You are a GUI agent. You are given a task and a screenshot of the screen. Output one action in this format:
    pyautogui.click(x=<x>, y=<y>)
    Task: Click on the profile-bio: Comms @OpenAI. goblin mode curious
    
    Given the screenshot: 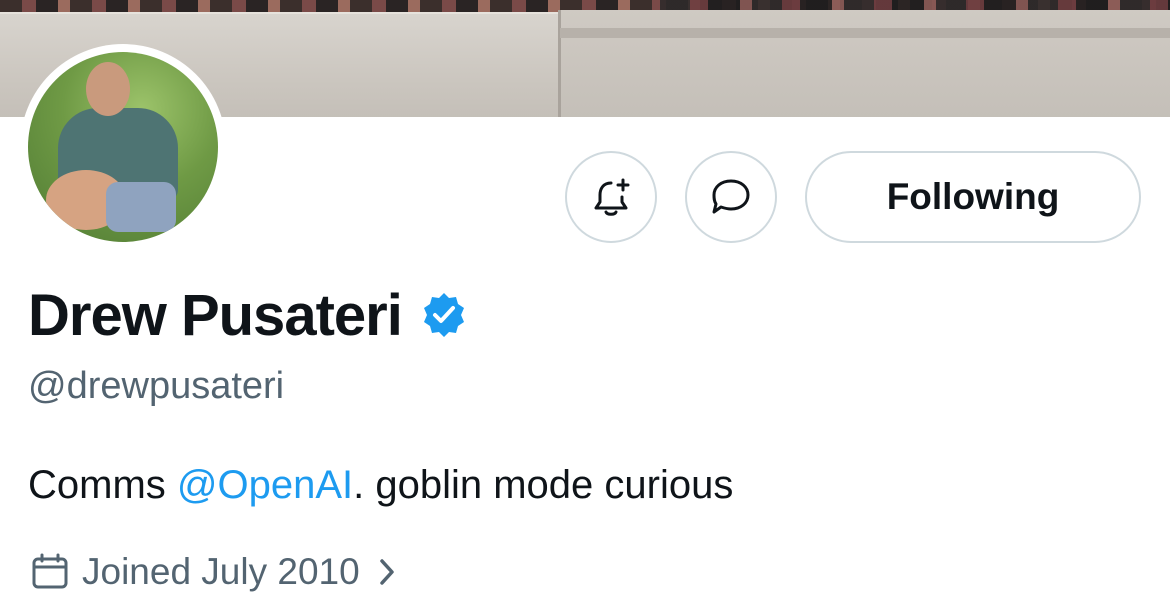 What is the action you would take?
    pyautogui.click(x=380, y=485)
    